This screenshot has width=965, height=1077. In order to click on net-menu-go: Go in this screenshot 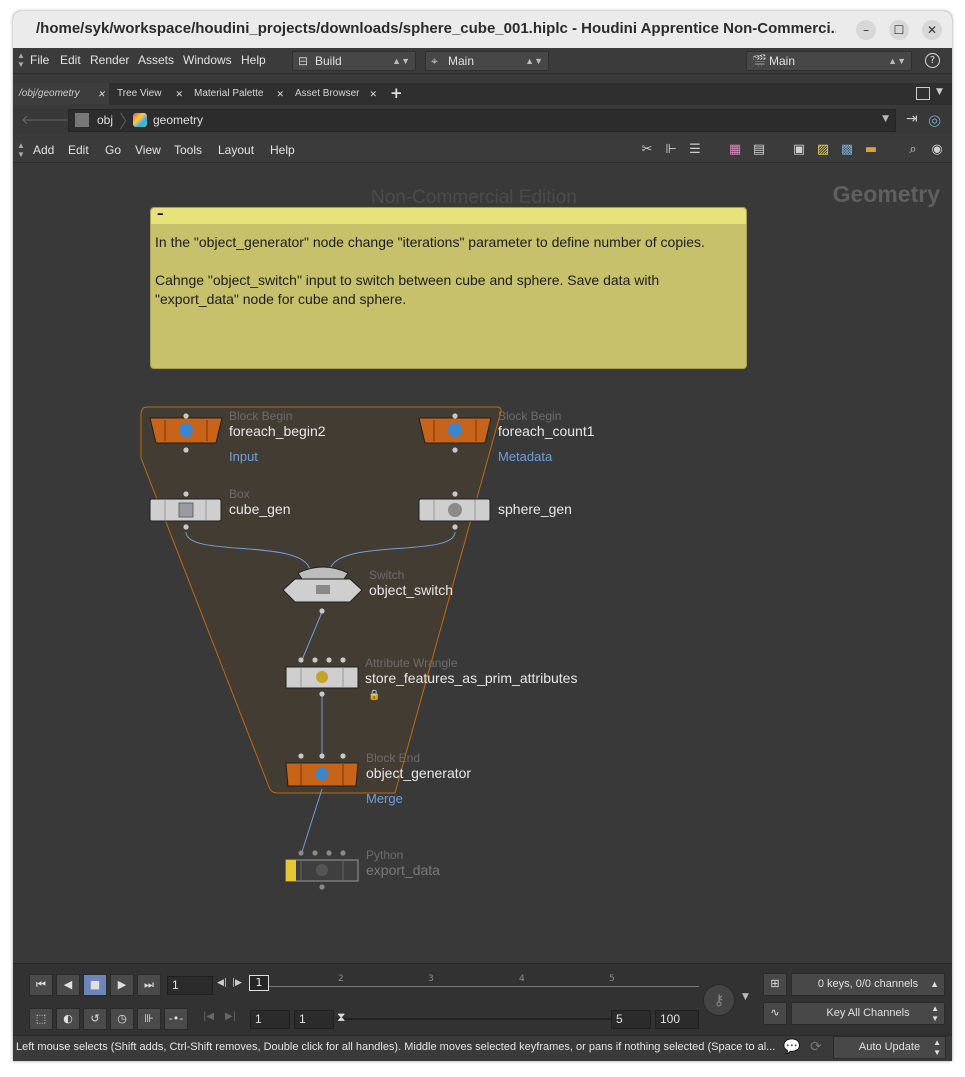, I will do `click(113, 150)`.